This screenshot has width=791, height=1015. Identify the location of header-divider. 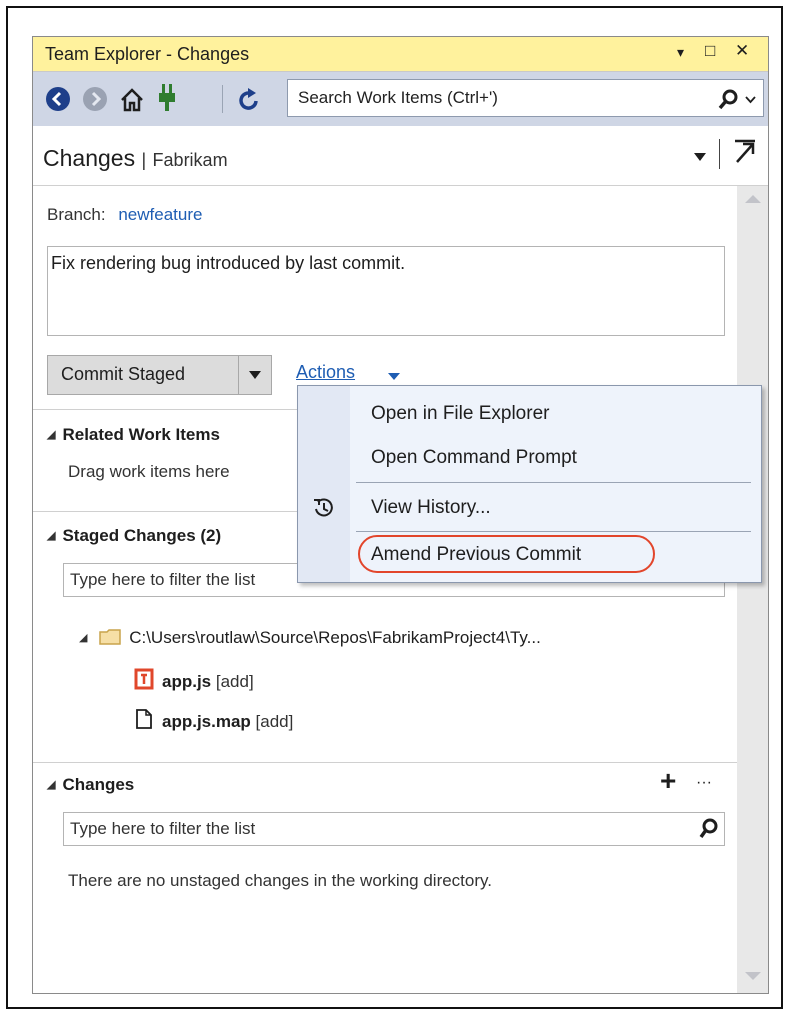
(719, 154).